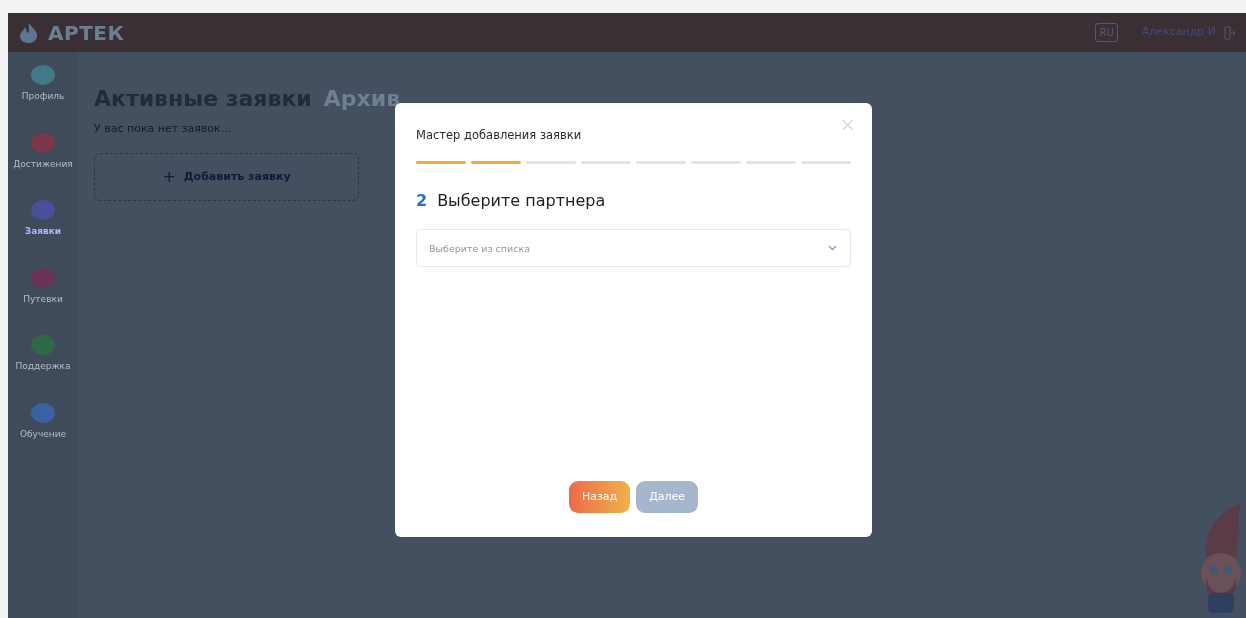  Describe the element at coordinates (29, 32) in the screenshot. I see `flame-logo-icon` at that location.